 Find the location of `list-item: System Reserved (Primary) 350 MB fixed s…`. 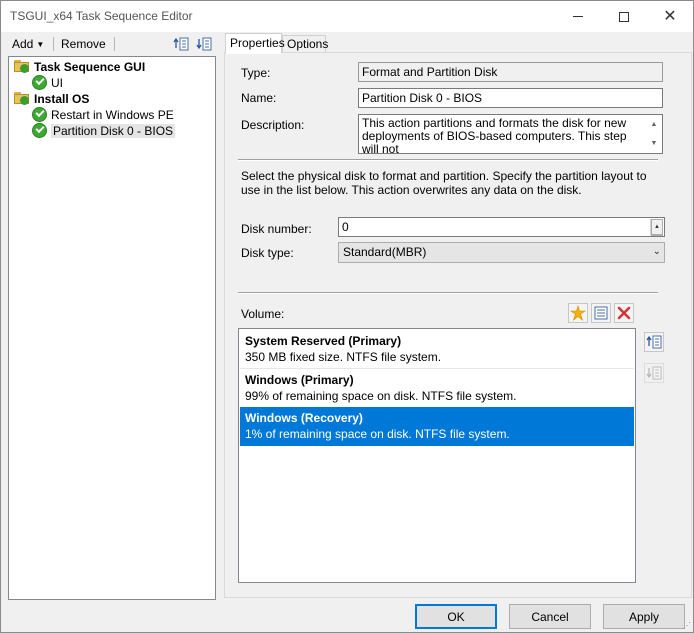

list-item: System Reserved (Primary) 350 MB fixed s… is located at coordinates (437, 349).